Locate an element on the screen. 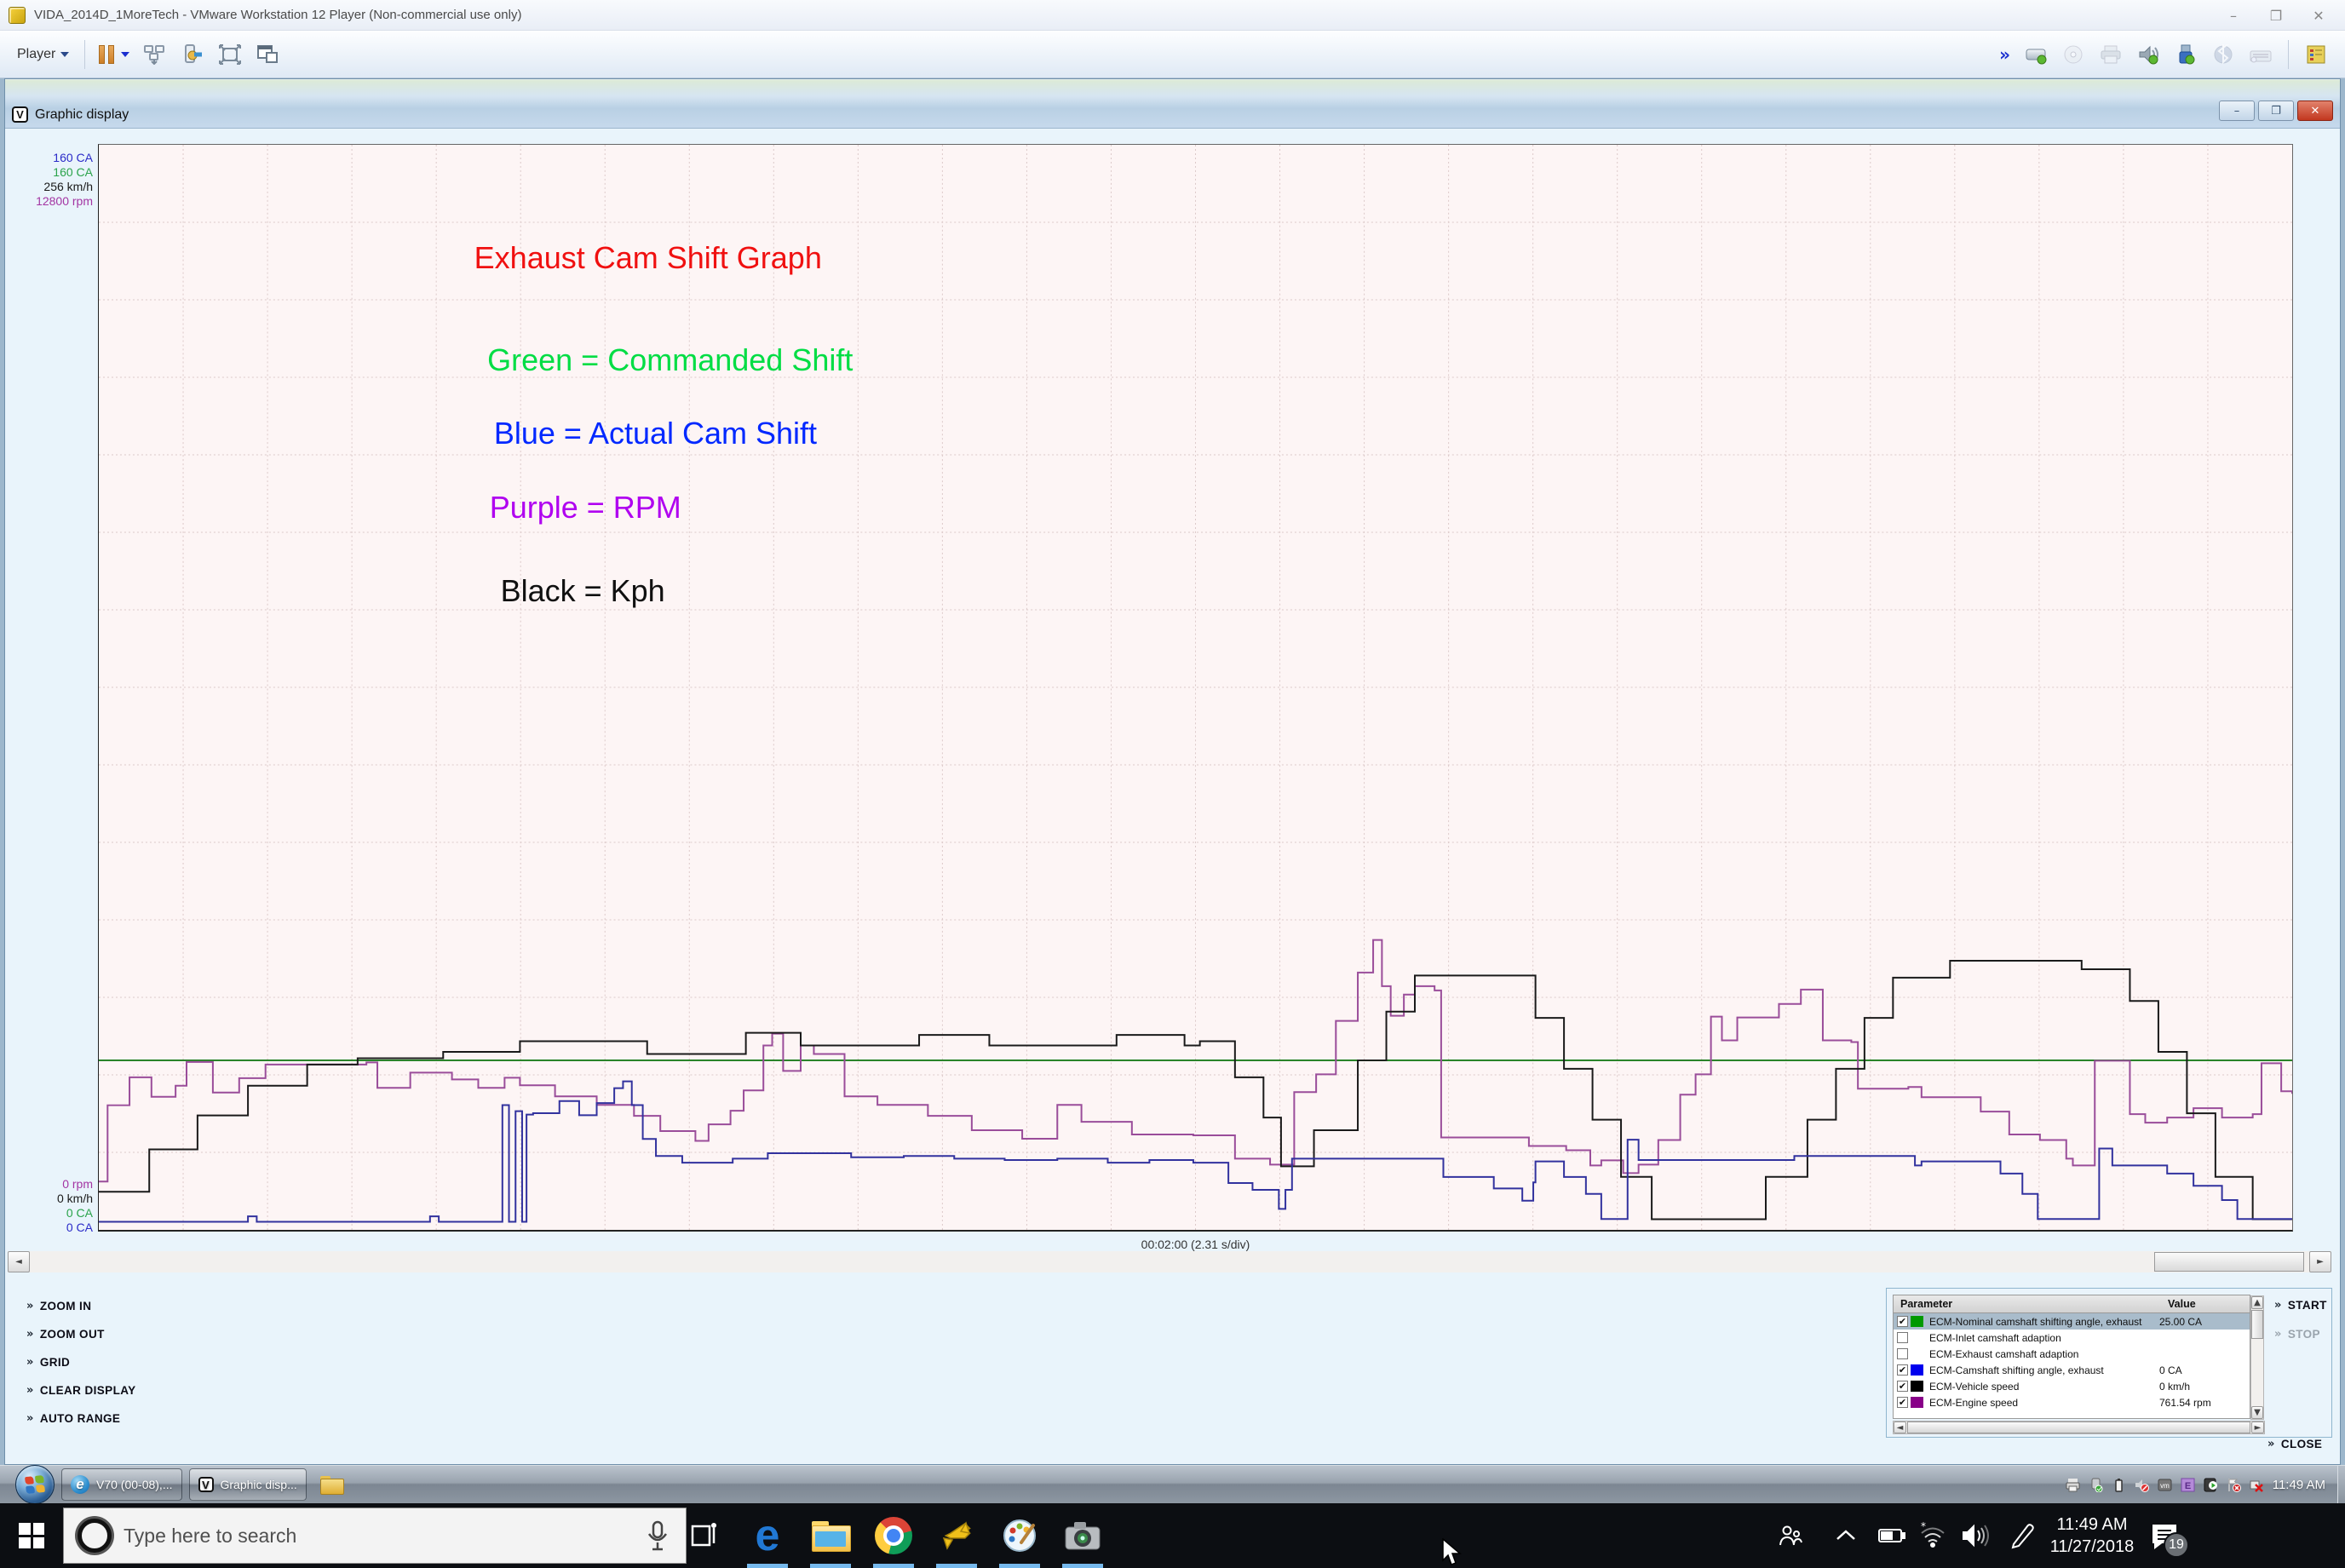 The height and width of the screenshot is (1568, 2345). table-row: ECM-Inlet camshaft adaption is located at coordinates (2072, 1338).